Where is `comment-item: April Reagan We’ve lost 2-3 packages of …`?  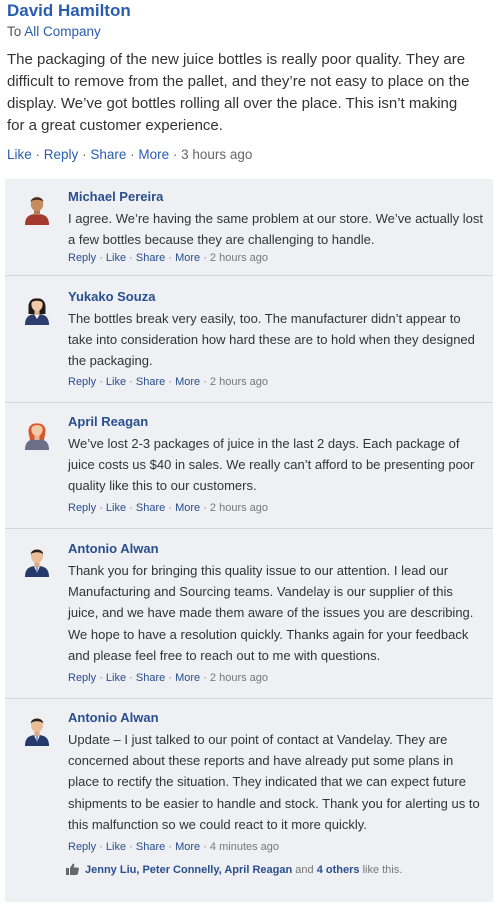 comment-item: April Reagan We’ve lost 2-3 packages of … is located at coordinates (249, 466).